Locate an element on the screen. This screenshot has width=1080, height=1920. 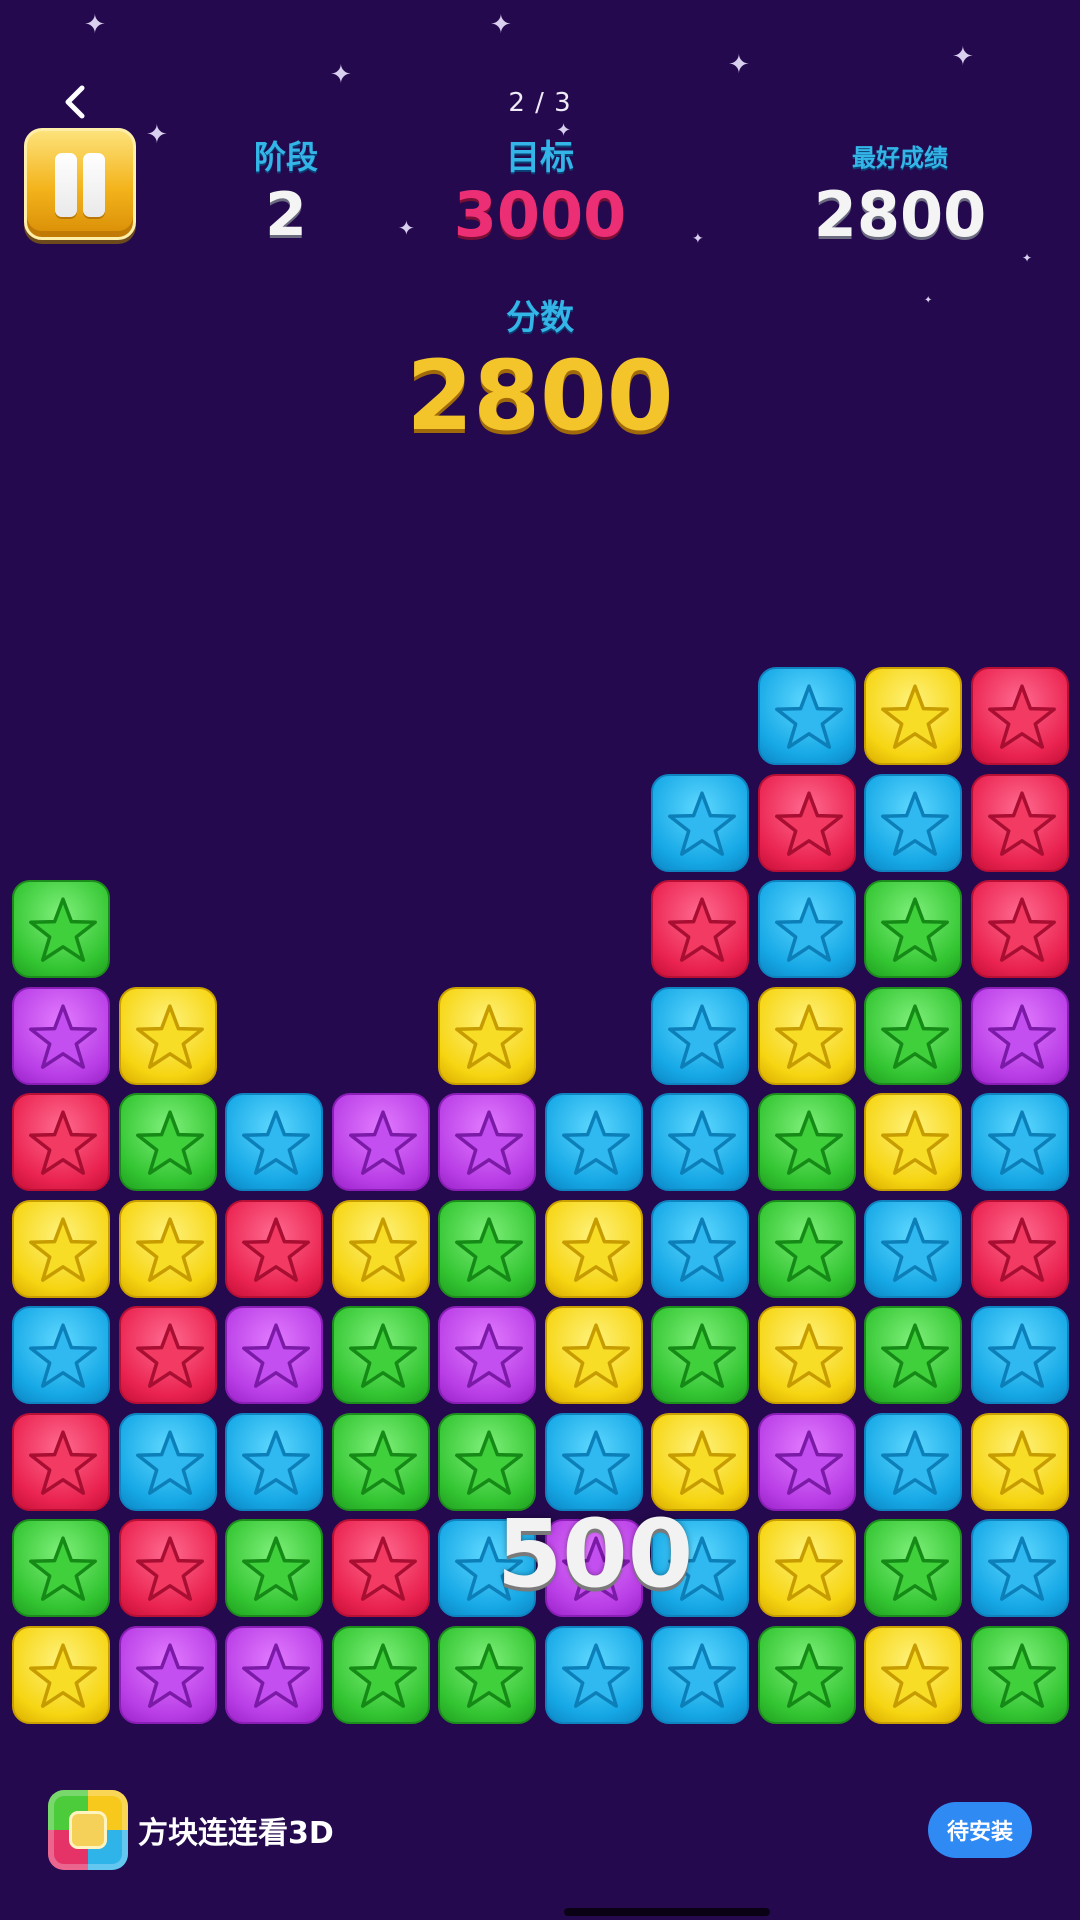
ad-title: 方块连连看3D is located at coordinates (236, 1830).